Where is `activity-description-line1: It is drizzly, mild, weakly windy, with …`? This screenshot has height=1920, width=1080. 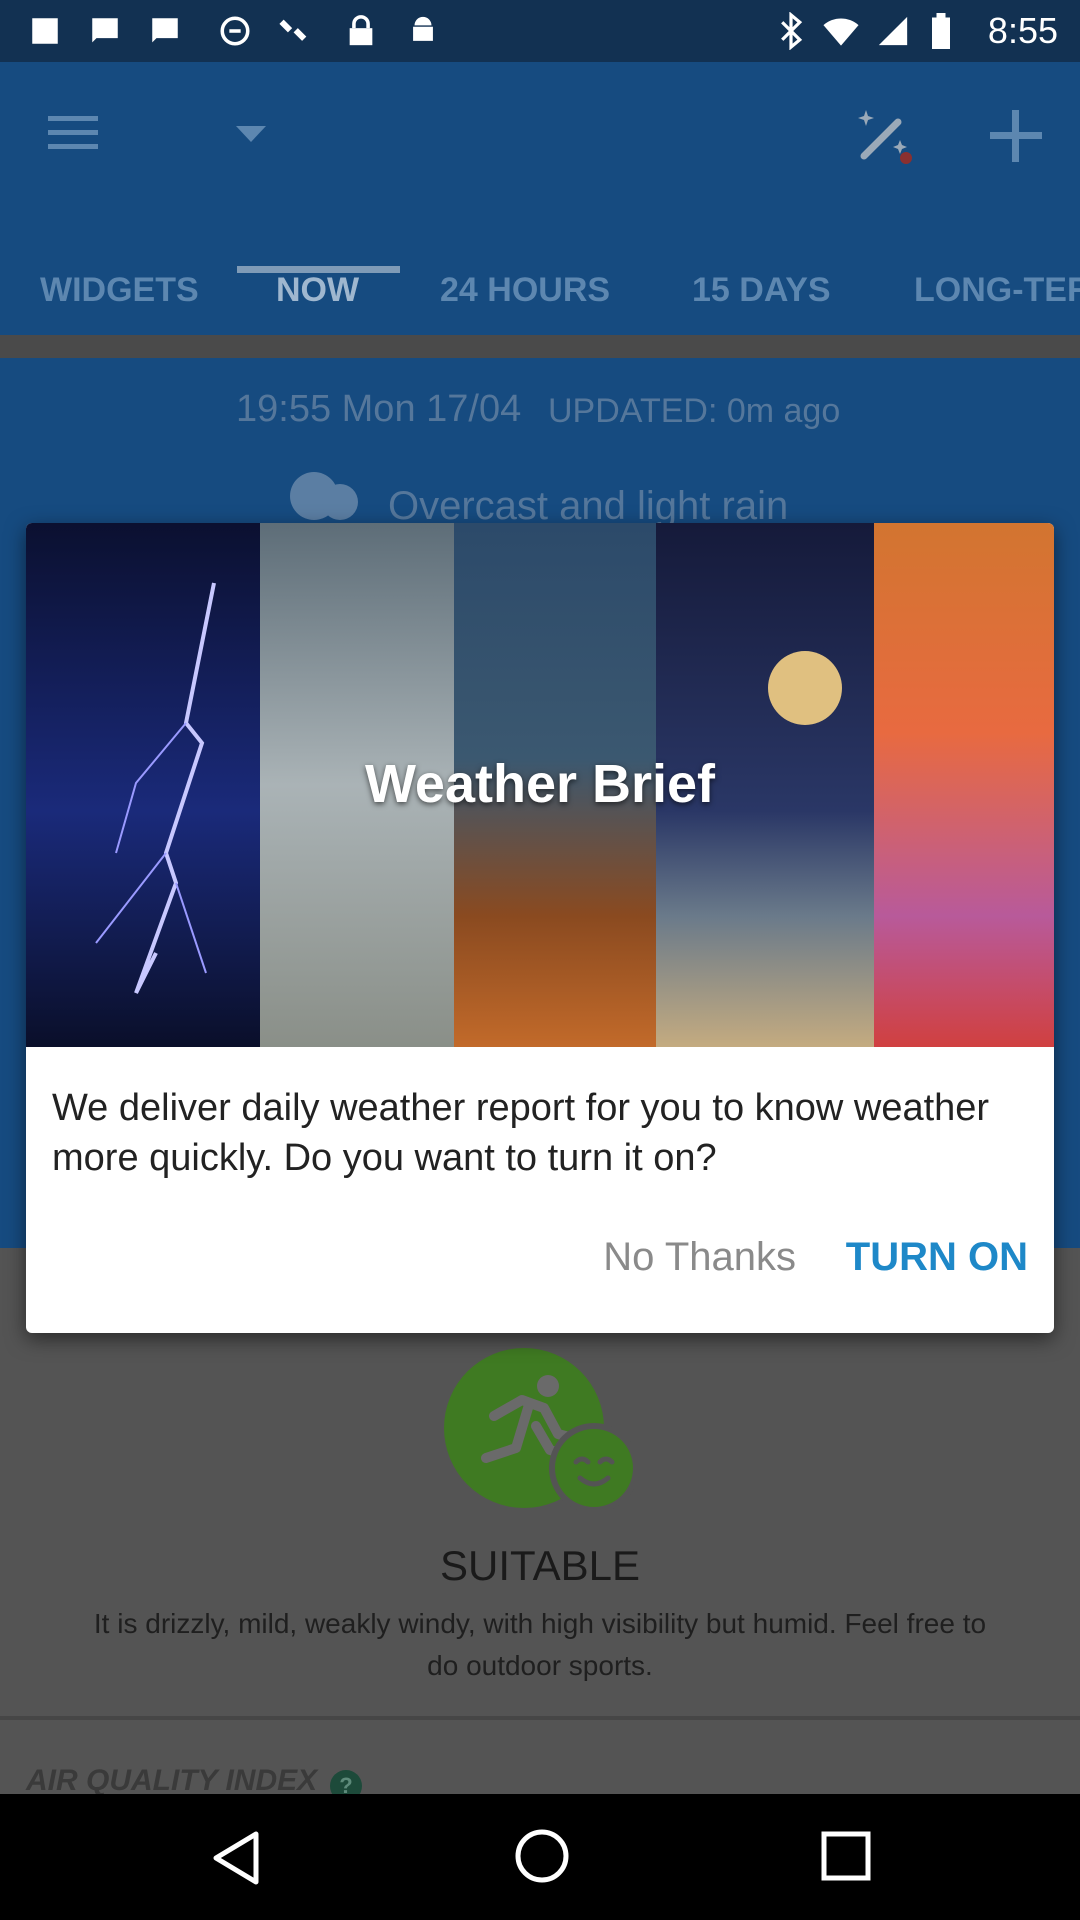
activity-description-line1: It is drizzly, mild, weakly windy, with … is located at coordinates (540, 1623).